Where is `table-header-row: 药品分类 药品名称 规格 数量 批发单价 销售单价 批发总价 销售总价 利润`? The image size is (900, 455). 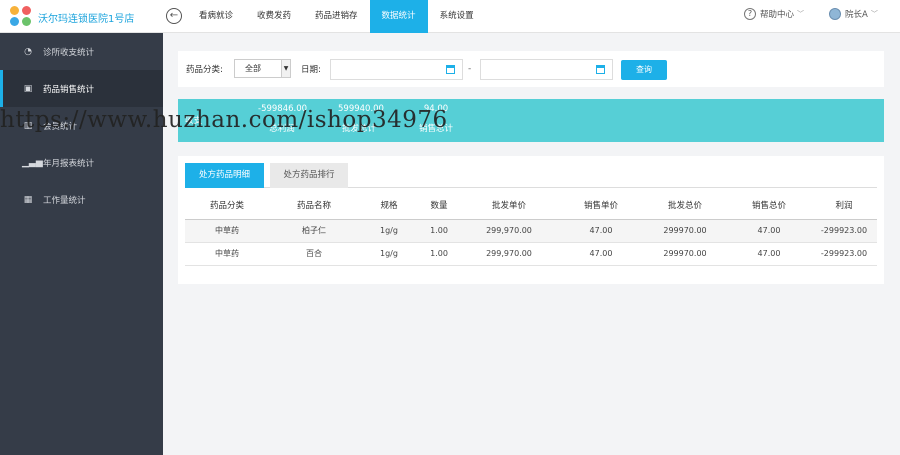 table-header-row: 药品分类 药品名称 规格 数量 批发单价 销售单价 批发总价 销售总价 利润 is located at coordinates (531, 206).